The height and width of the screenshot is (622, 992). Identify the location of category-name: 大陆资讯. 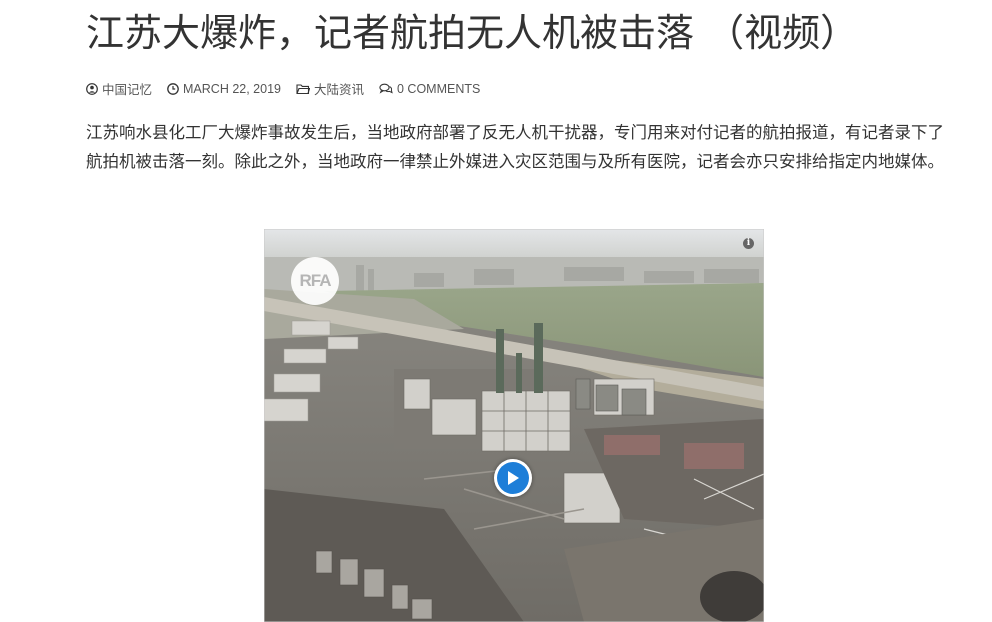
(338, 90).